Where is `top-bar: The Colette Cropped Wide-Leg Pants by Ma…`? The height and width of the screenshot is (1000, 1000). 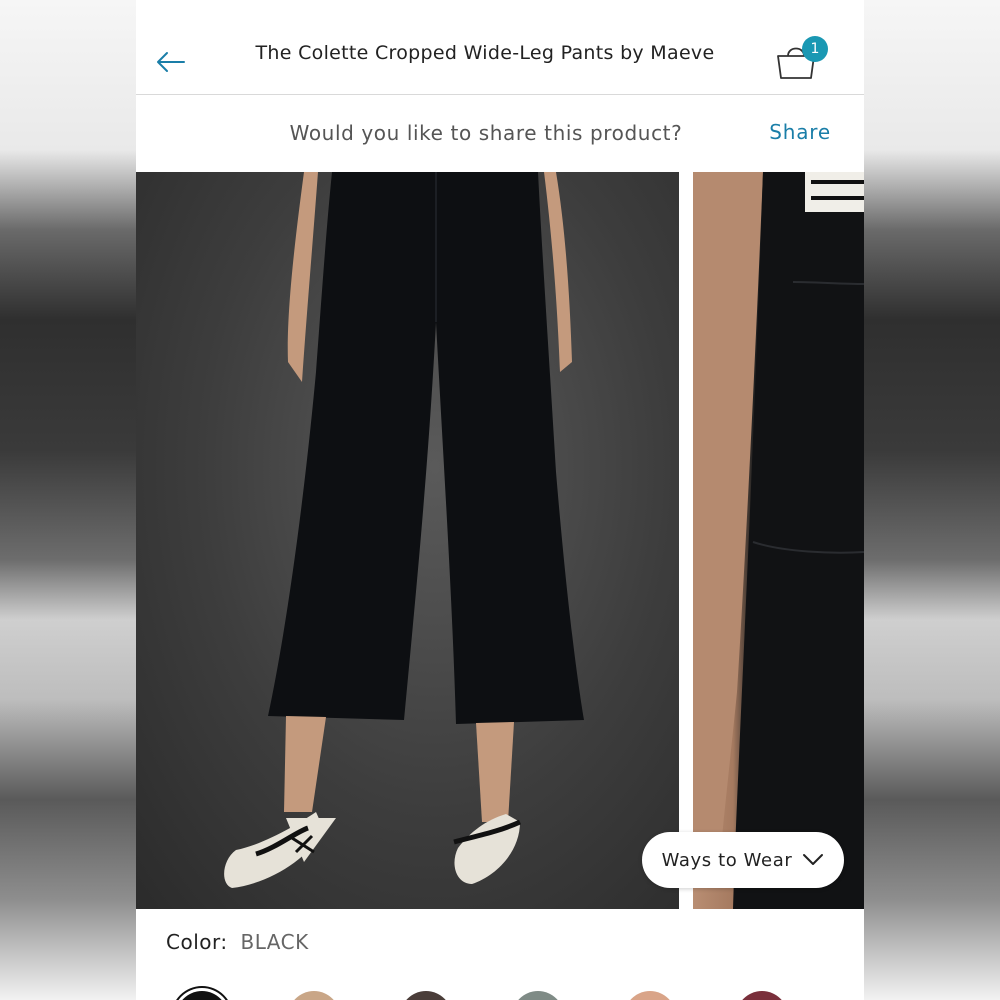
top-bar: The Colette Cropped Wide-Leg Pants by Ma… is located at coordinates (500, 47).